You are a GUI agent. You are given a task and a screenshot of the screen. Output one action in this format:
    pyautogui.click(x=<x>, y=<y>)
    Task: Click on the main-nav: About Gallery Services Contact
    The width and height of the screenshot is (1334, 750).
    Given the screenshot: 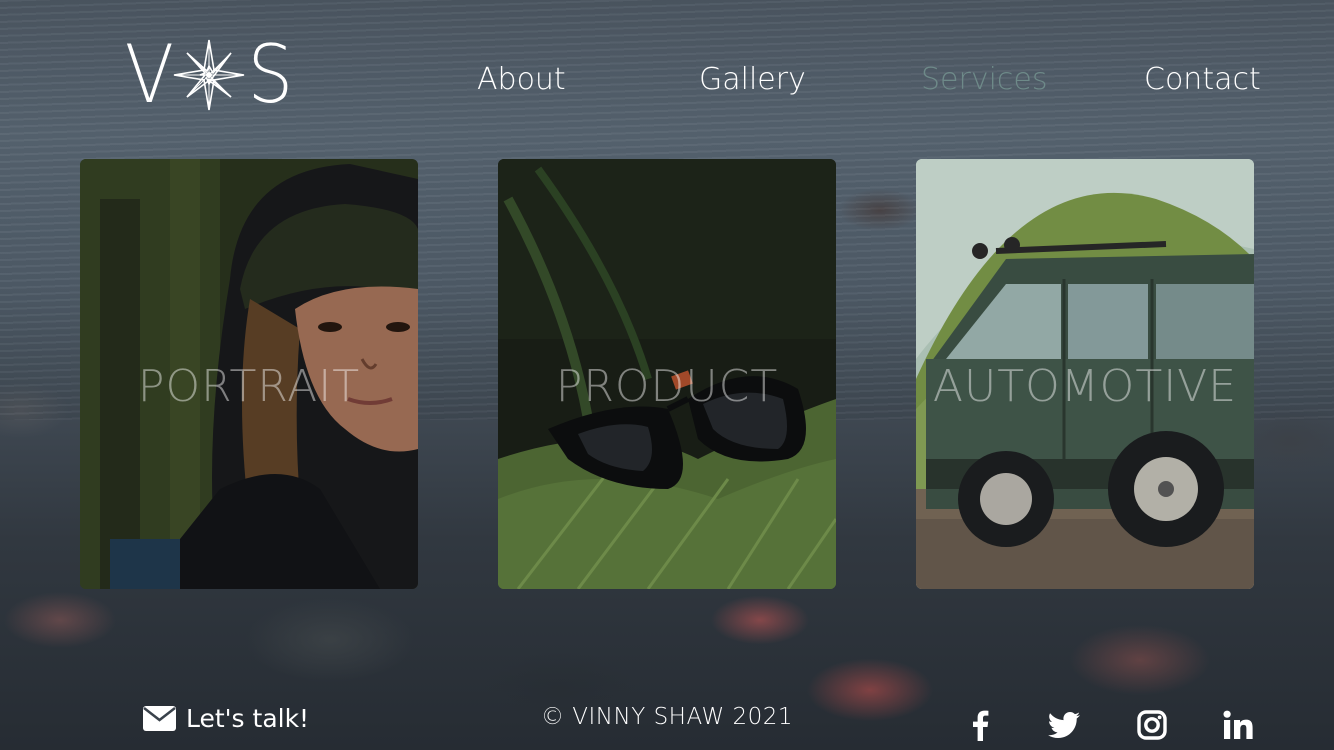 What is the action you would take?
    pyautogui.click(x=667, y=80)
    